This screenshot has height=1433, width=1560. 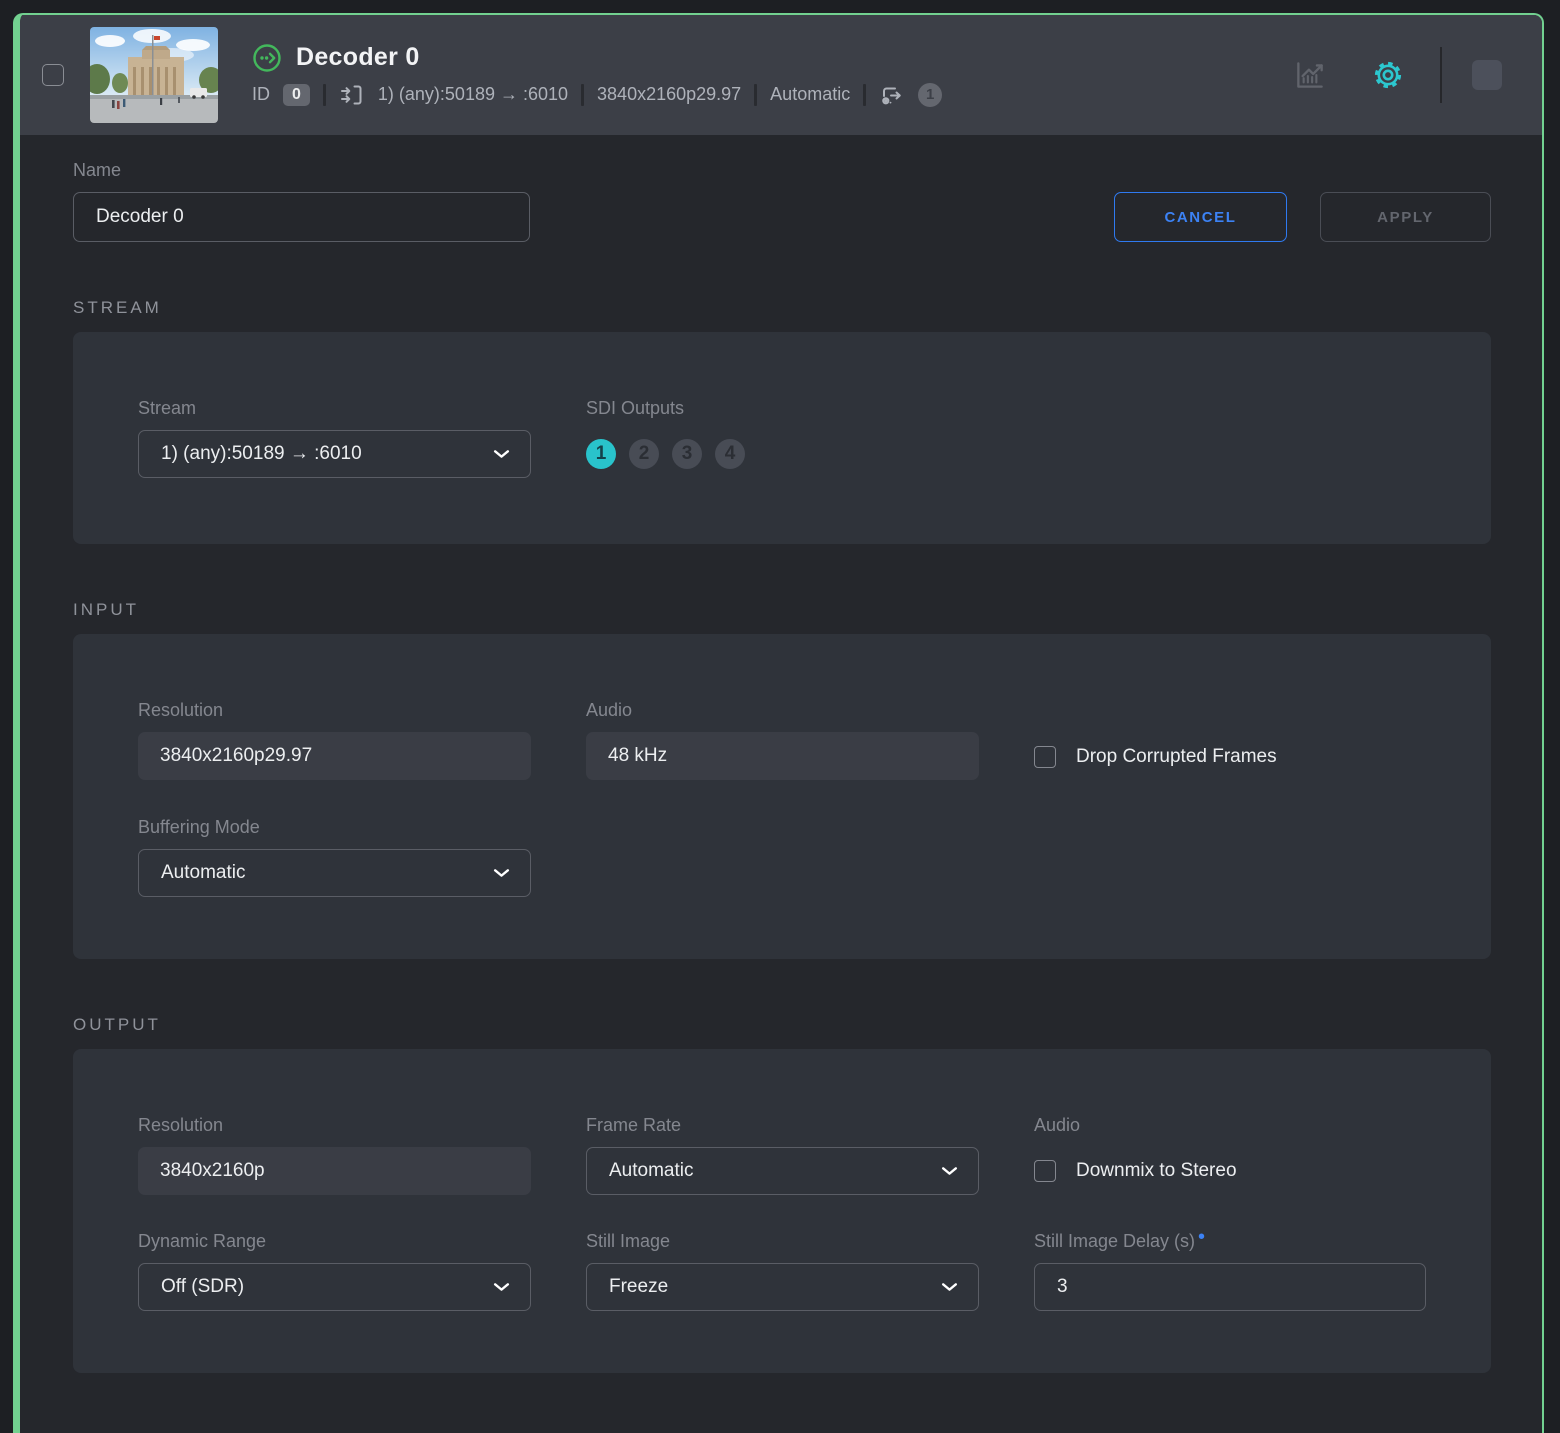 I want to click on dynamic-range-group: Dynamic Range Off (SDR), so click(x=334, y=1271).